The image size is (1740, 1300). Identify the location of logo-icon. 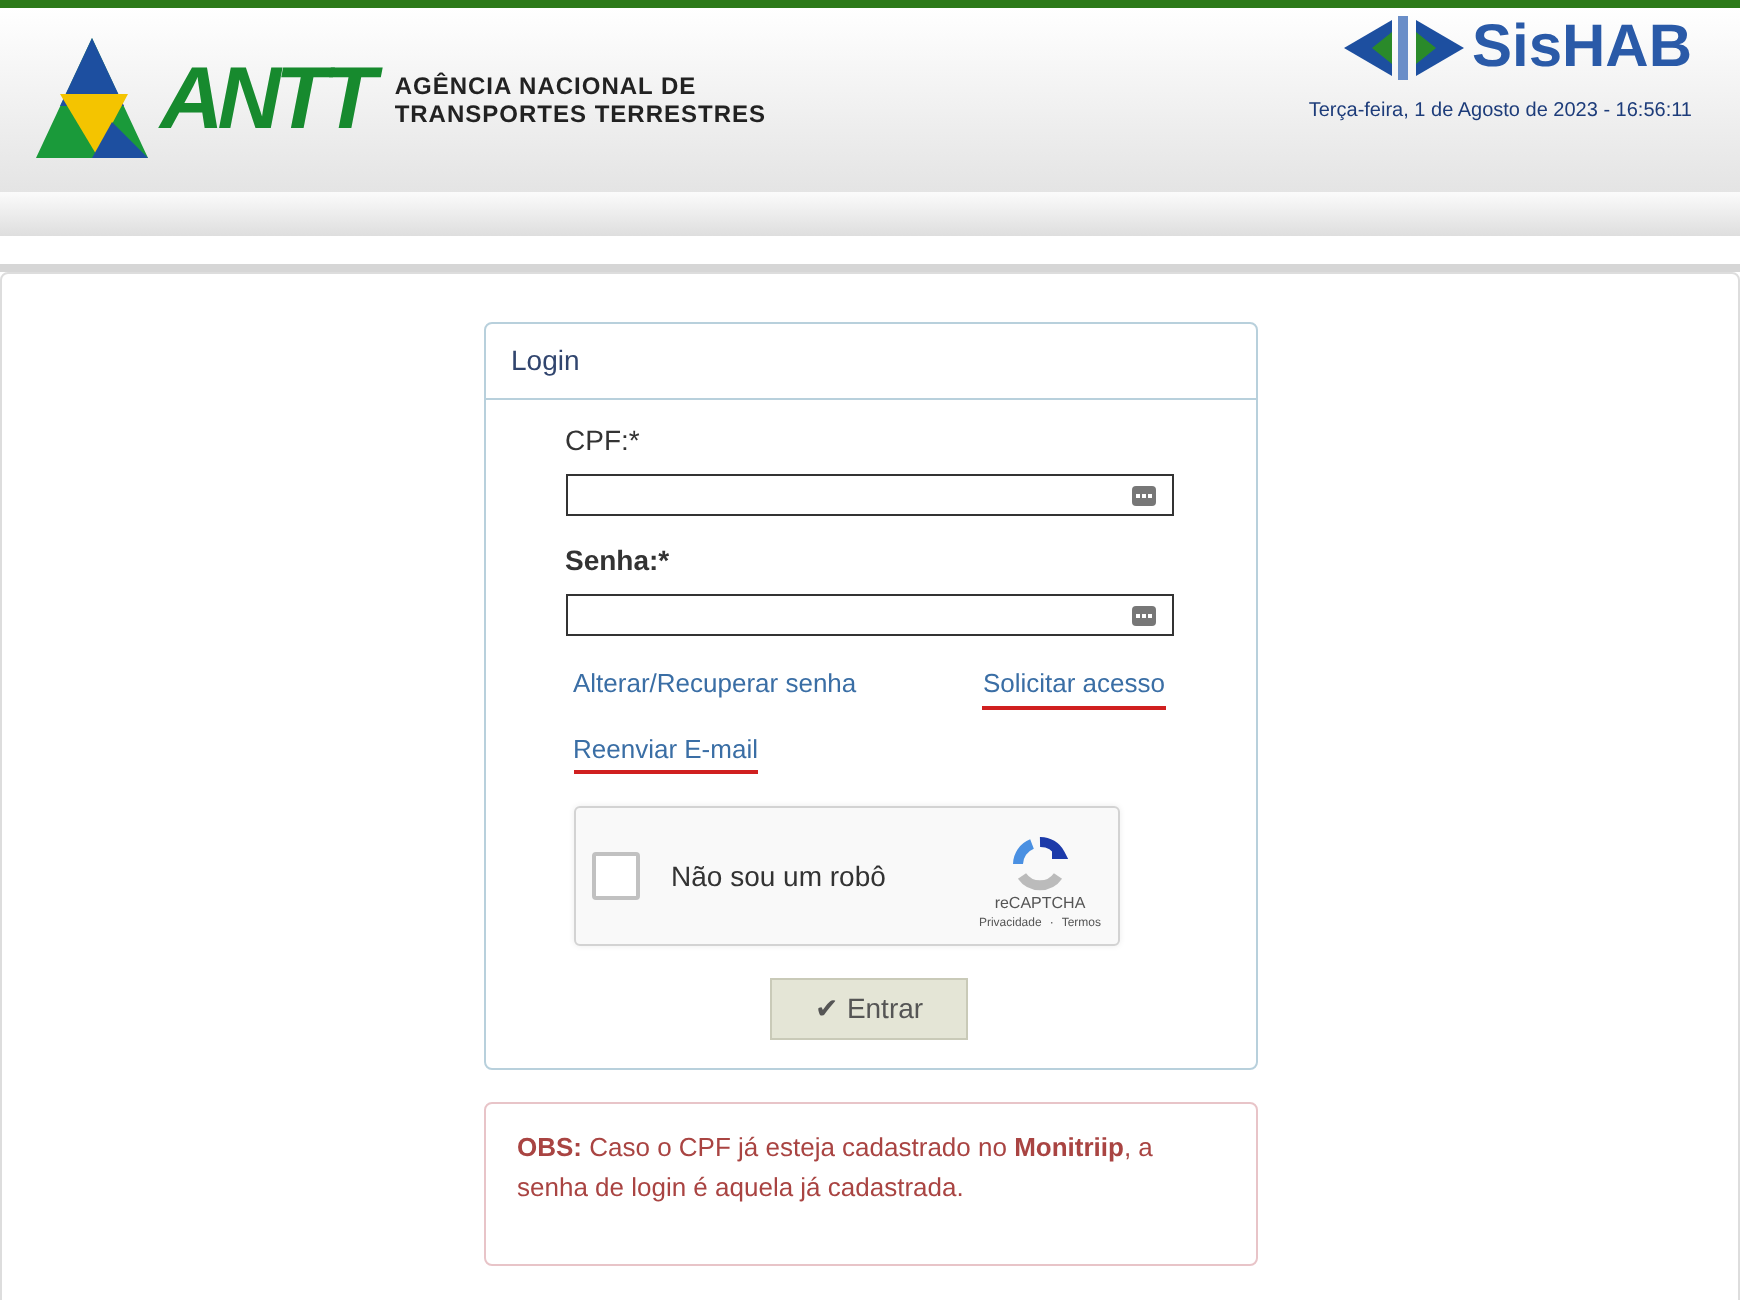
(92, 100).